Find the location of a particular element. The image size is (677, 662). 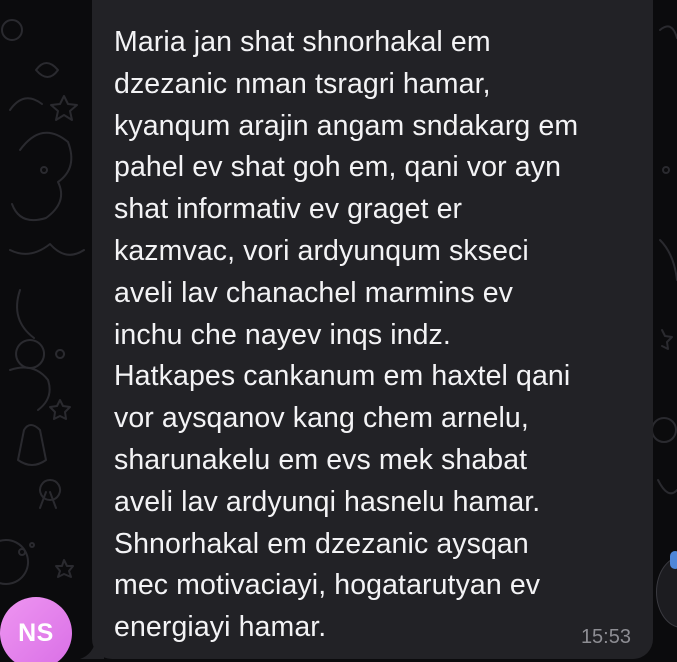

message-line: mec motivaciayi, hogatarutyan ev is located at coordinates (327, 585).